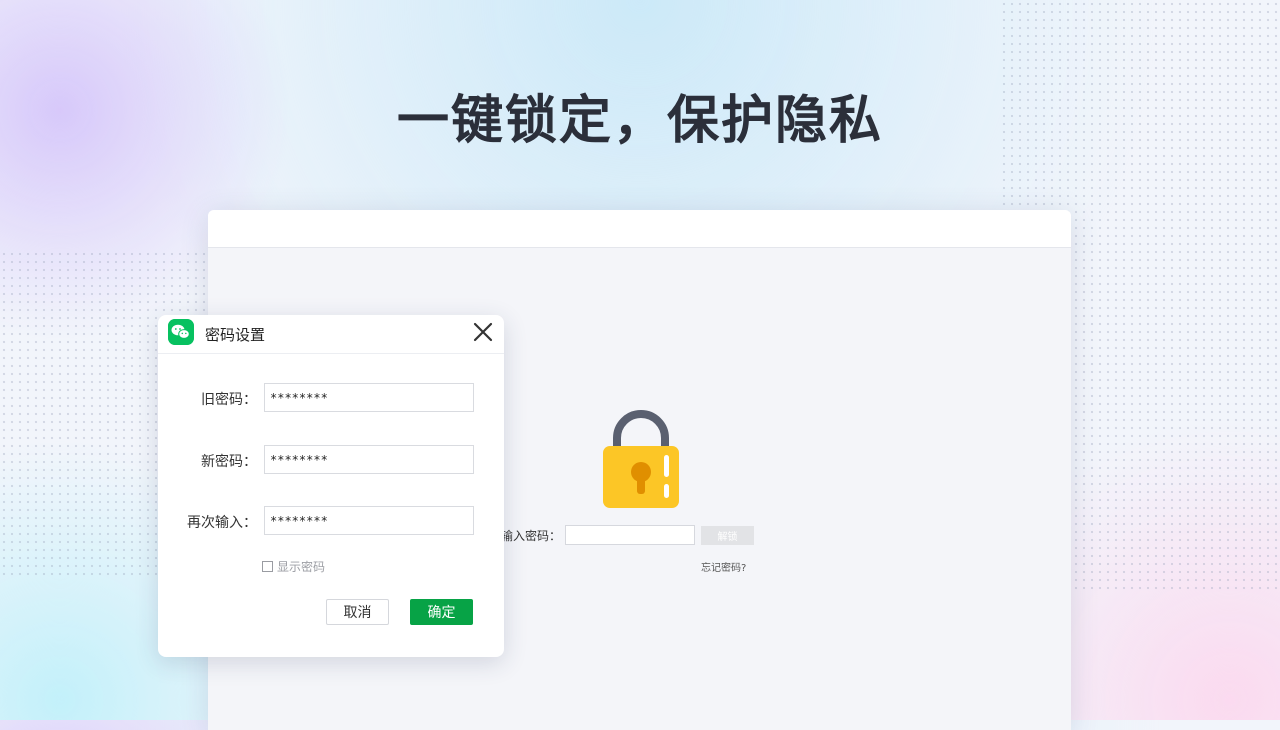 Image resolution: width=1280 pixels, height=730 pixels. What do you see at coordinates (630, 535) in the screenshot?
I see `unlock-password-input` at bounding box center [630, 535].